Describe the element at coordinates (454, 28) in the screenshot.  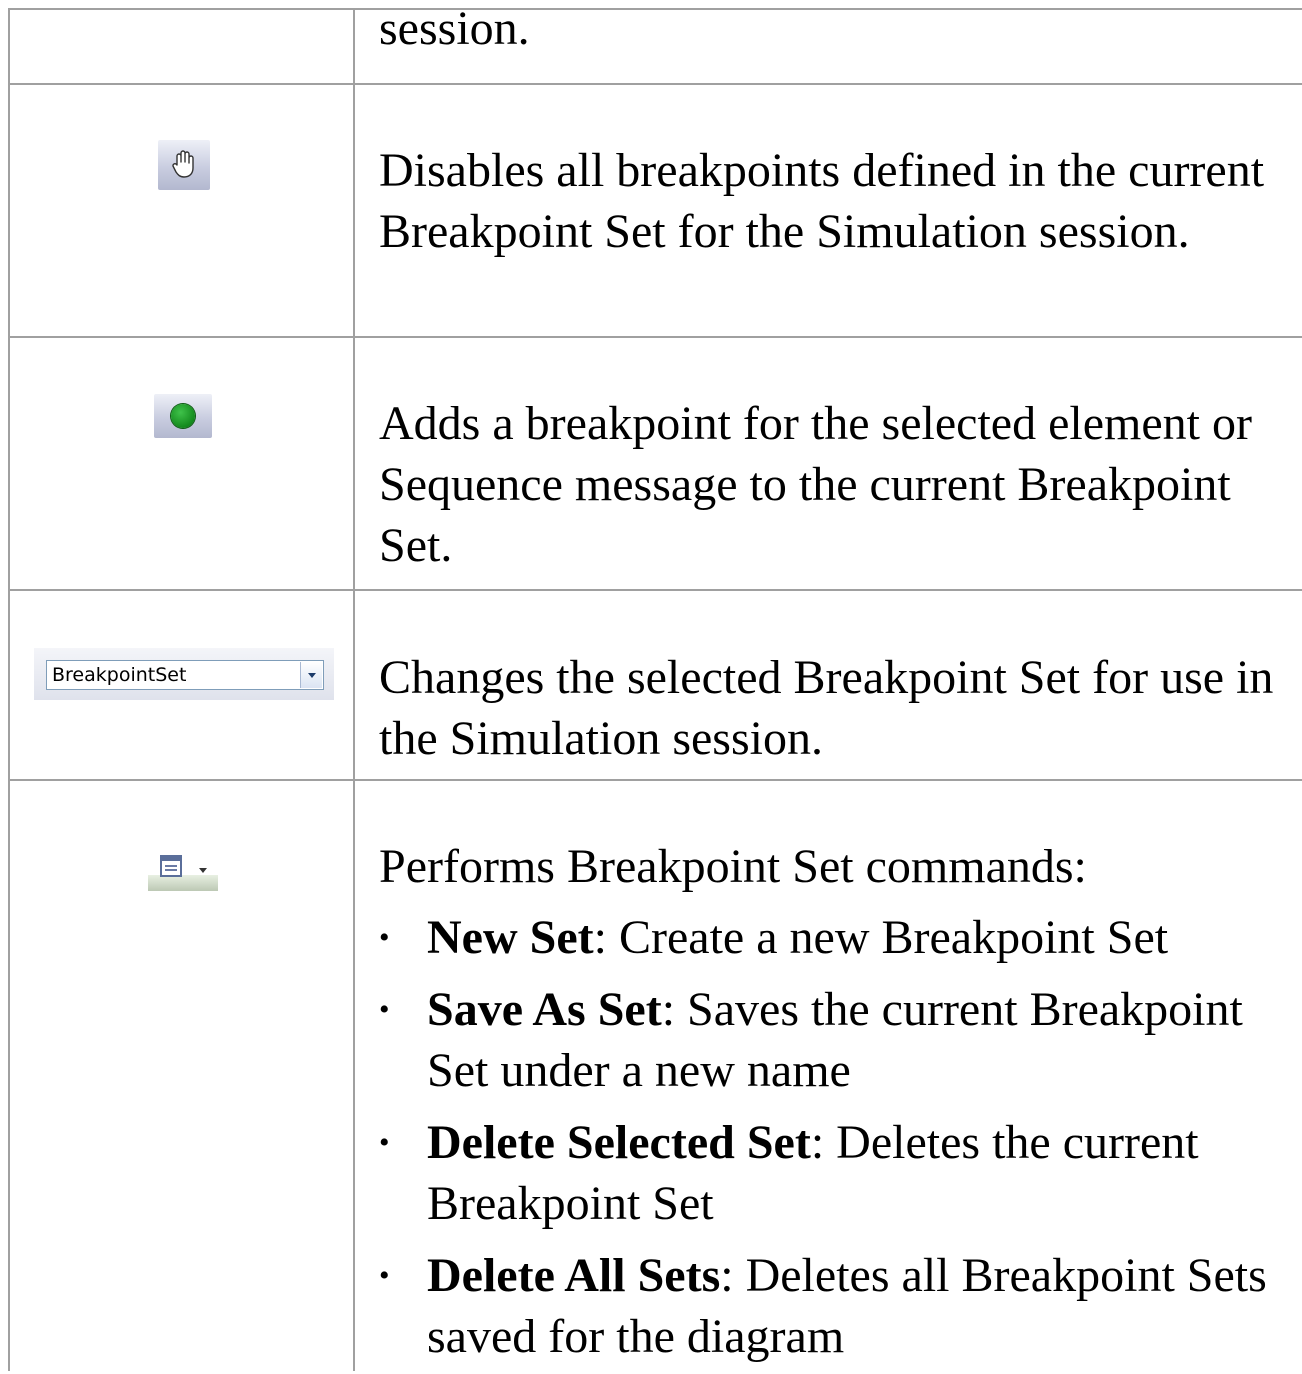
I see `description-text: session.` at that location.